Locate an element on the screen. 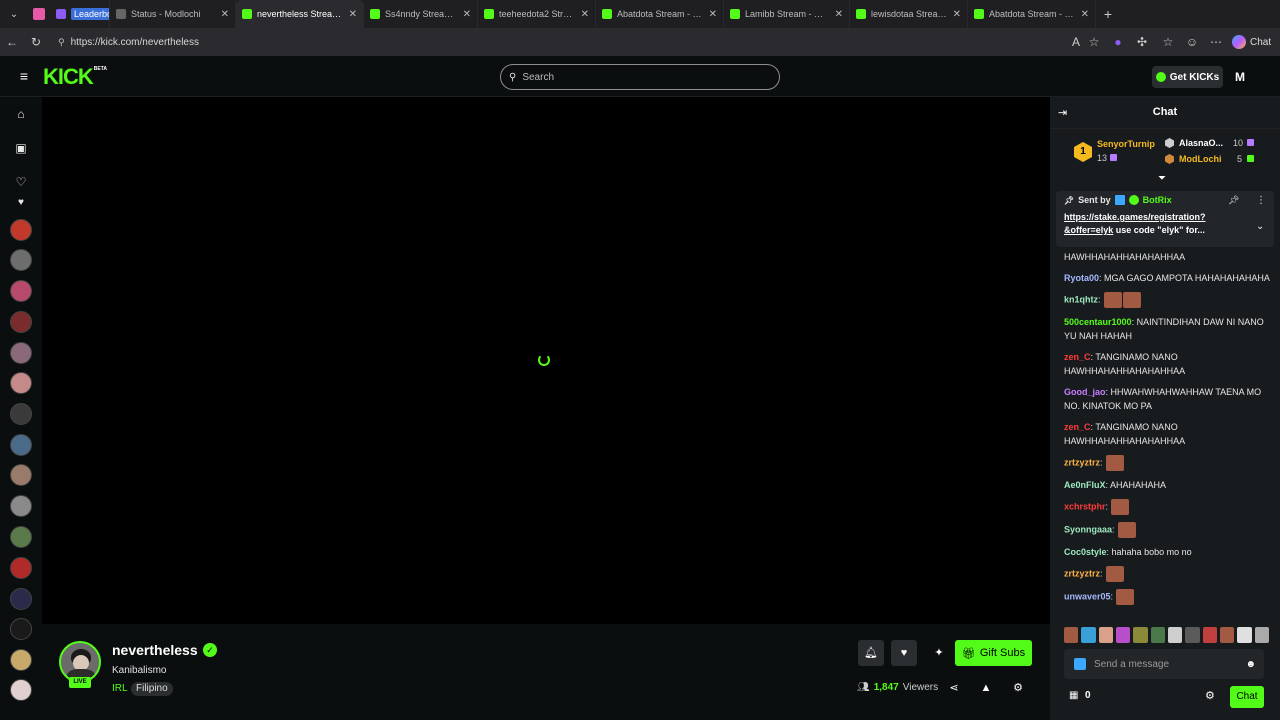 The width and height of the screenshot is (1280, 720). browser-tab: Status - Modlochi ✕ is located at coordinates (173, 14).